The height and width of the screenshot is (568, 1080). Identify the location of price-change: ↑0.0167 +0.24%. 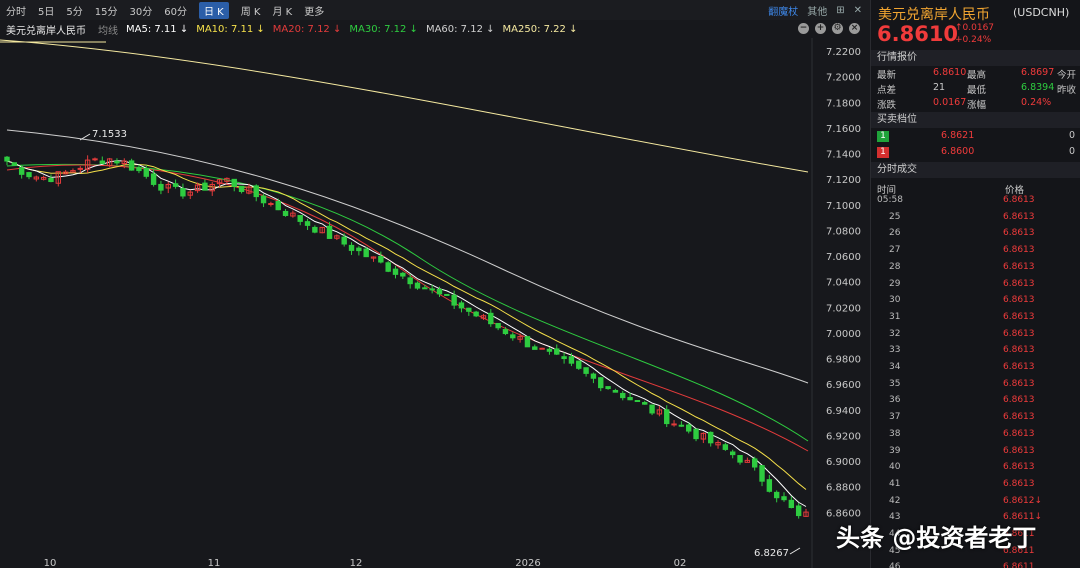
(975, 34).